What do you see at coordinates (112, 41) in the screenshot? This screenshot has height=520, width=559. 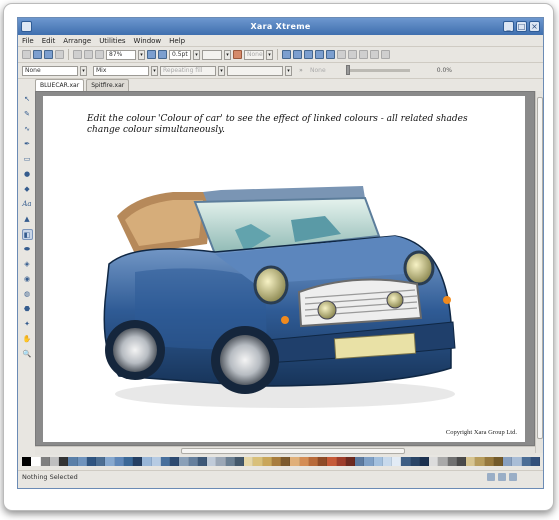 I see `menu-utilities: Utilities` at bounding box center [112, 41].